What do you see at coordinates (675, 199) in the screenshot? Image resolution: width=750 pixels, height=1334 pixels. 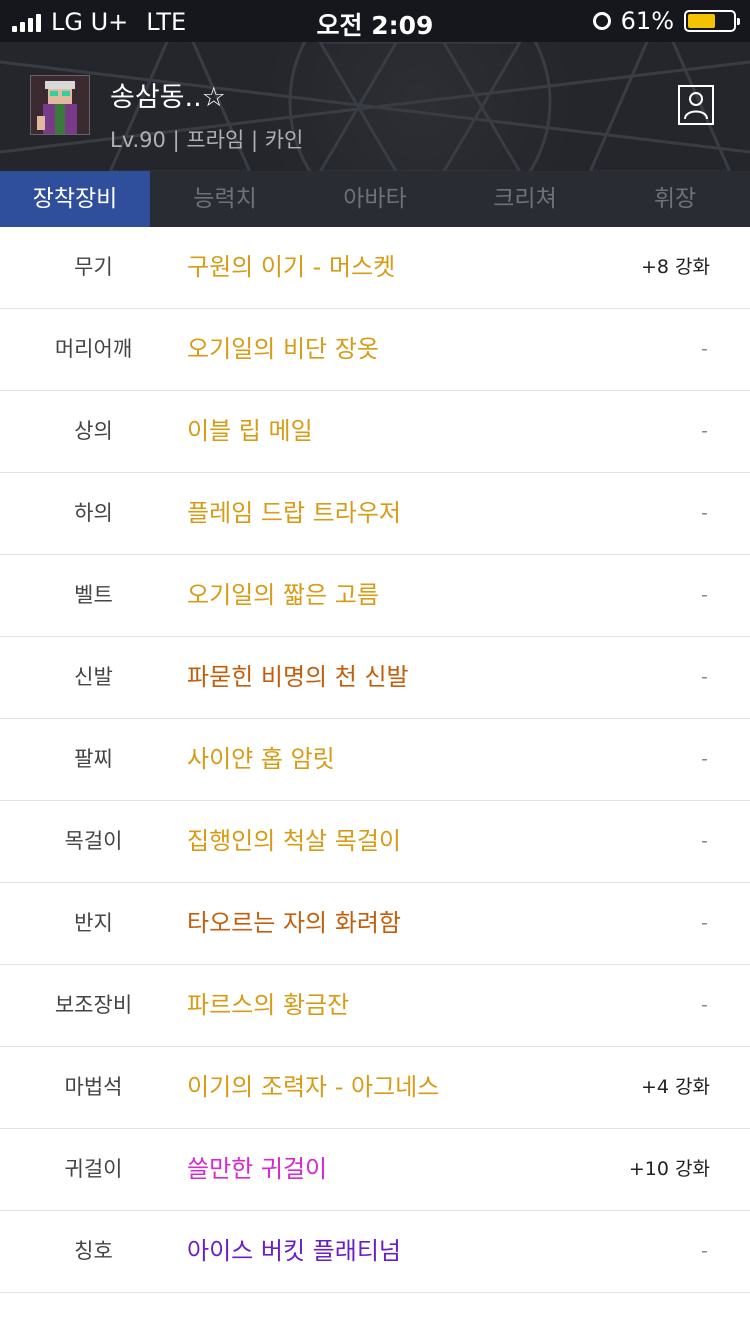 I see `tab-emblem: 휘장` at bounding box center [675, 199].